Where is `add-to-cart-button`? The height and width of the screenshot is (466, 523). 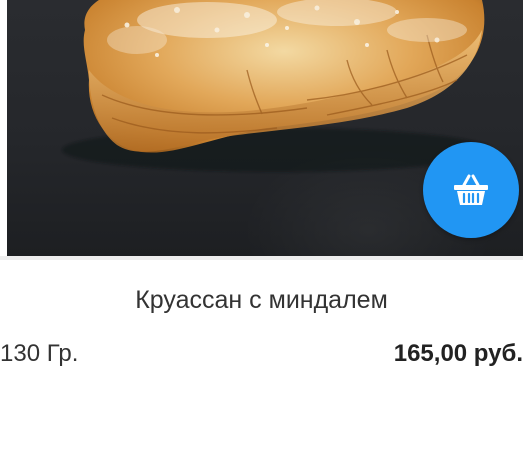 add-to-cart-button is located at coordinates (471, 190).